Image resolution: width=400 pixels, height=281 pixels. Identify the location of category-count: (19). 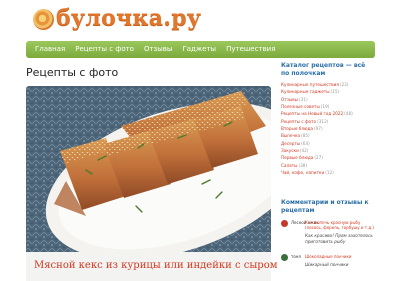
(325, 107).